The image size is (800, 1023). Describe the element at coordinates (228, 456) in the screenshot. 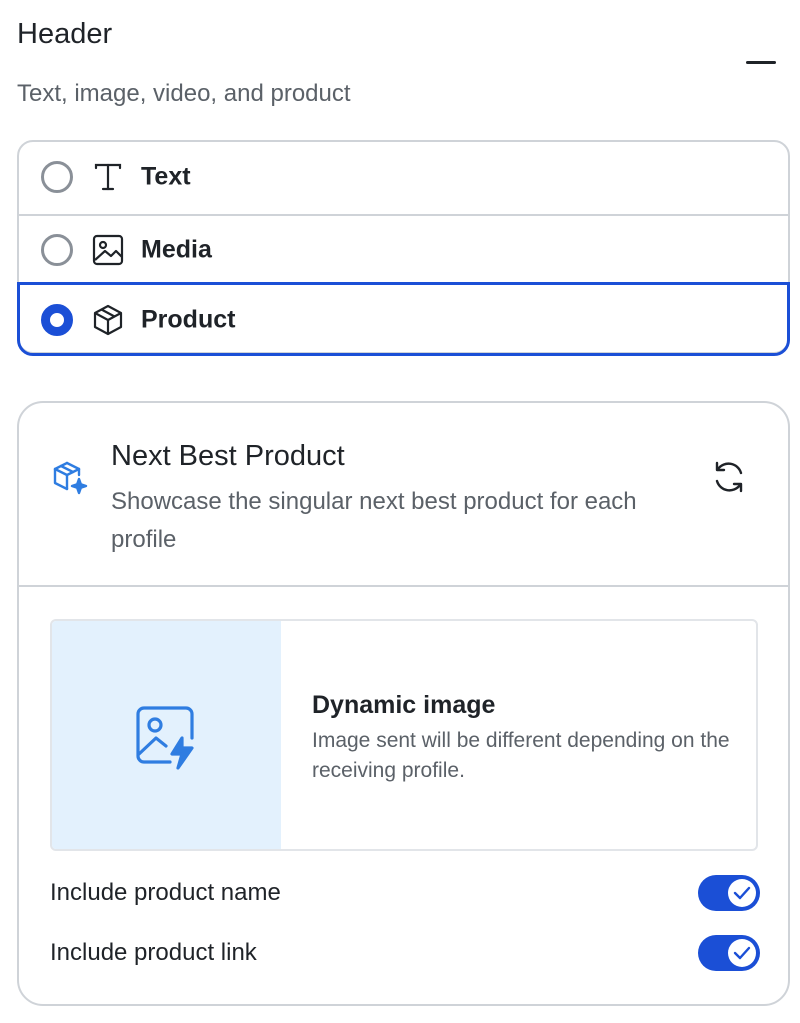

I see `card-title: Next Best Product` at that location.